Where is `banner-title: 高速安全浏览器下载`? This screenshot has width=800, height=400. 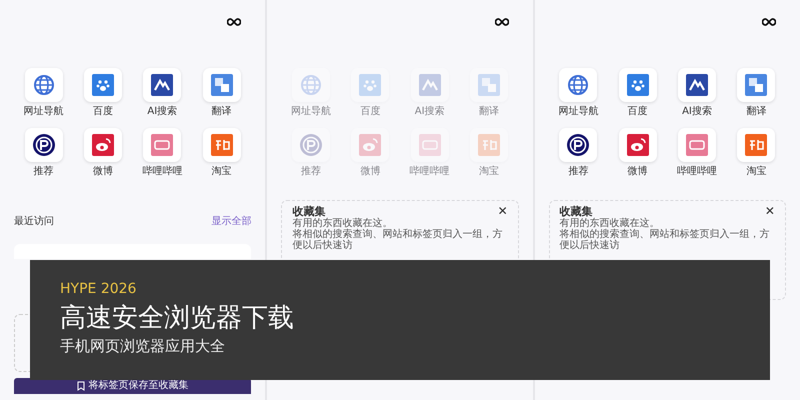 banner-title: 高速安全浏览器下载 is located at coordinates (177, 318).